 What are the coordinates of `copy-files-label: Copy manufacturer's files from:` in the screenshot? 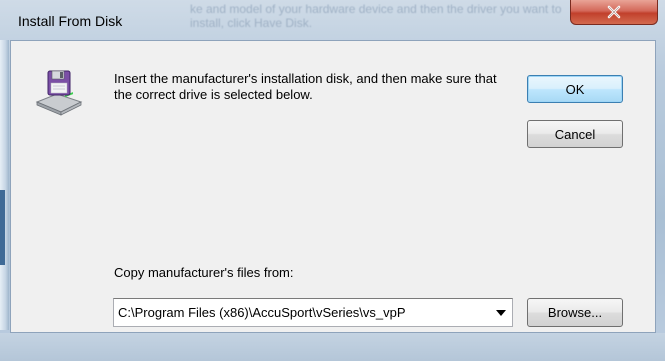 It's located at (204, 272).